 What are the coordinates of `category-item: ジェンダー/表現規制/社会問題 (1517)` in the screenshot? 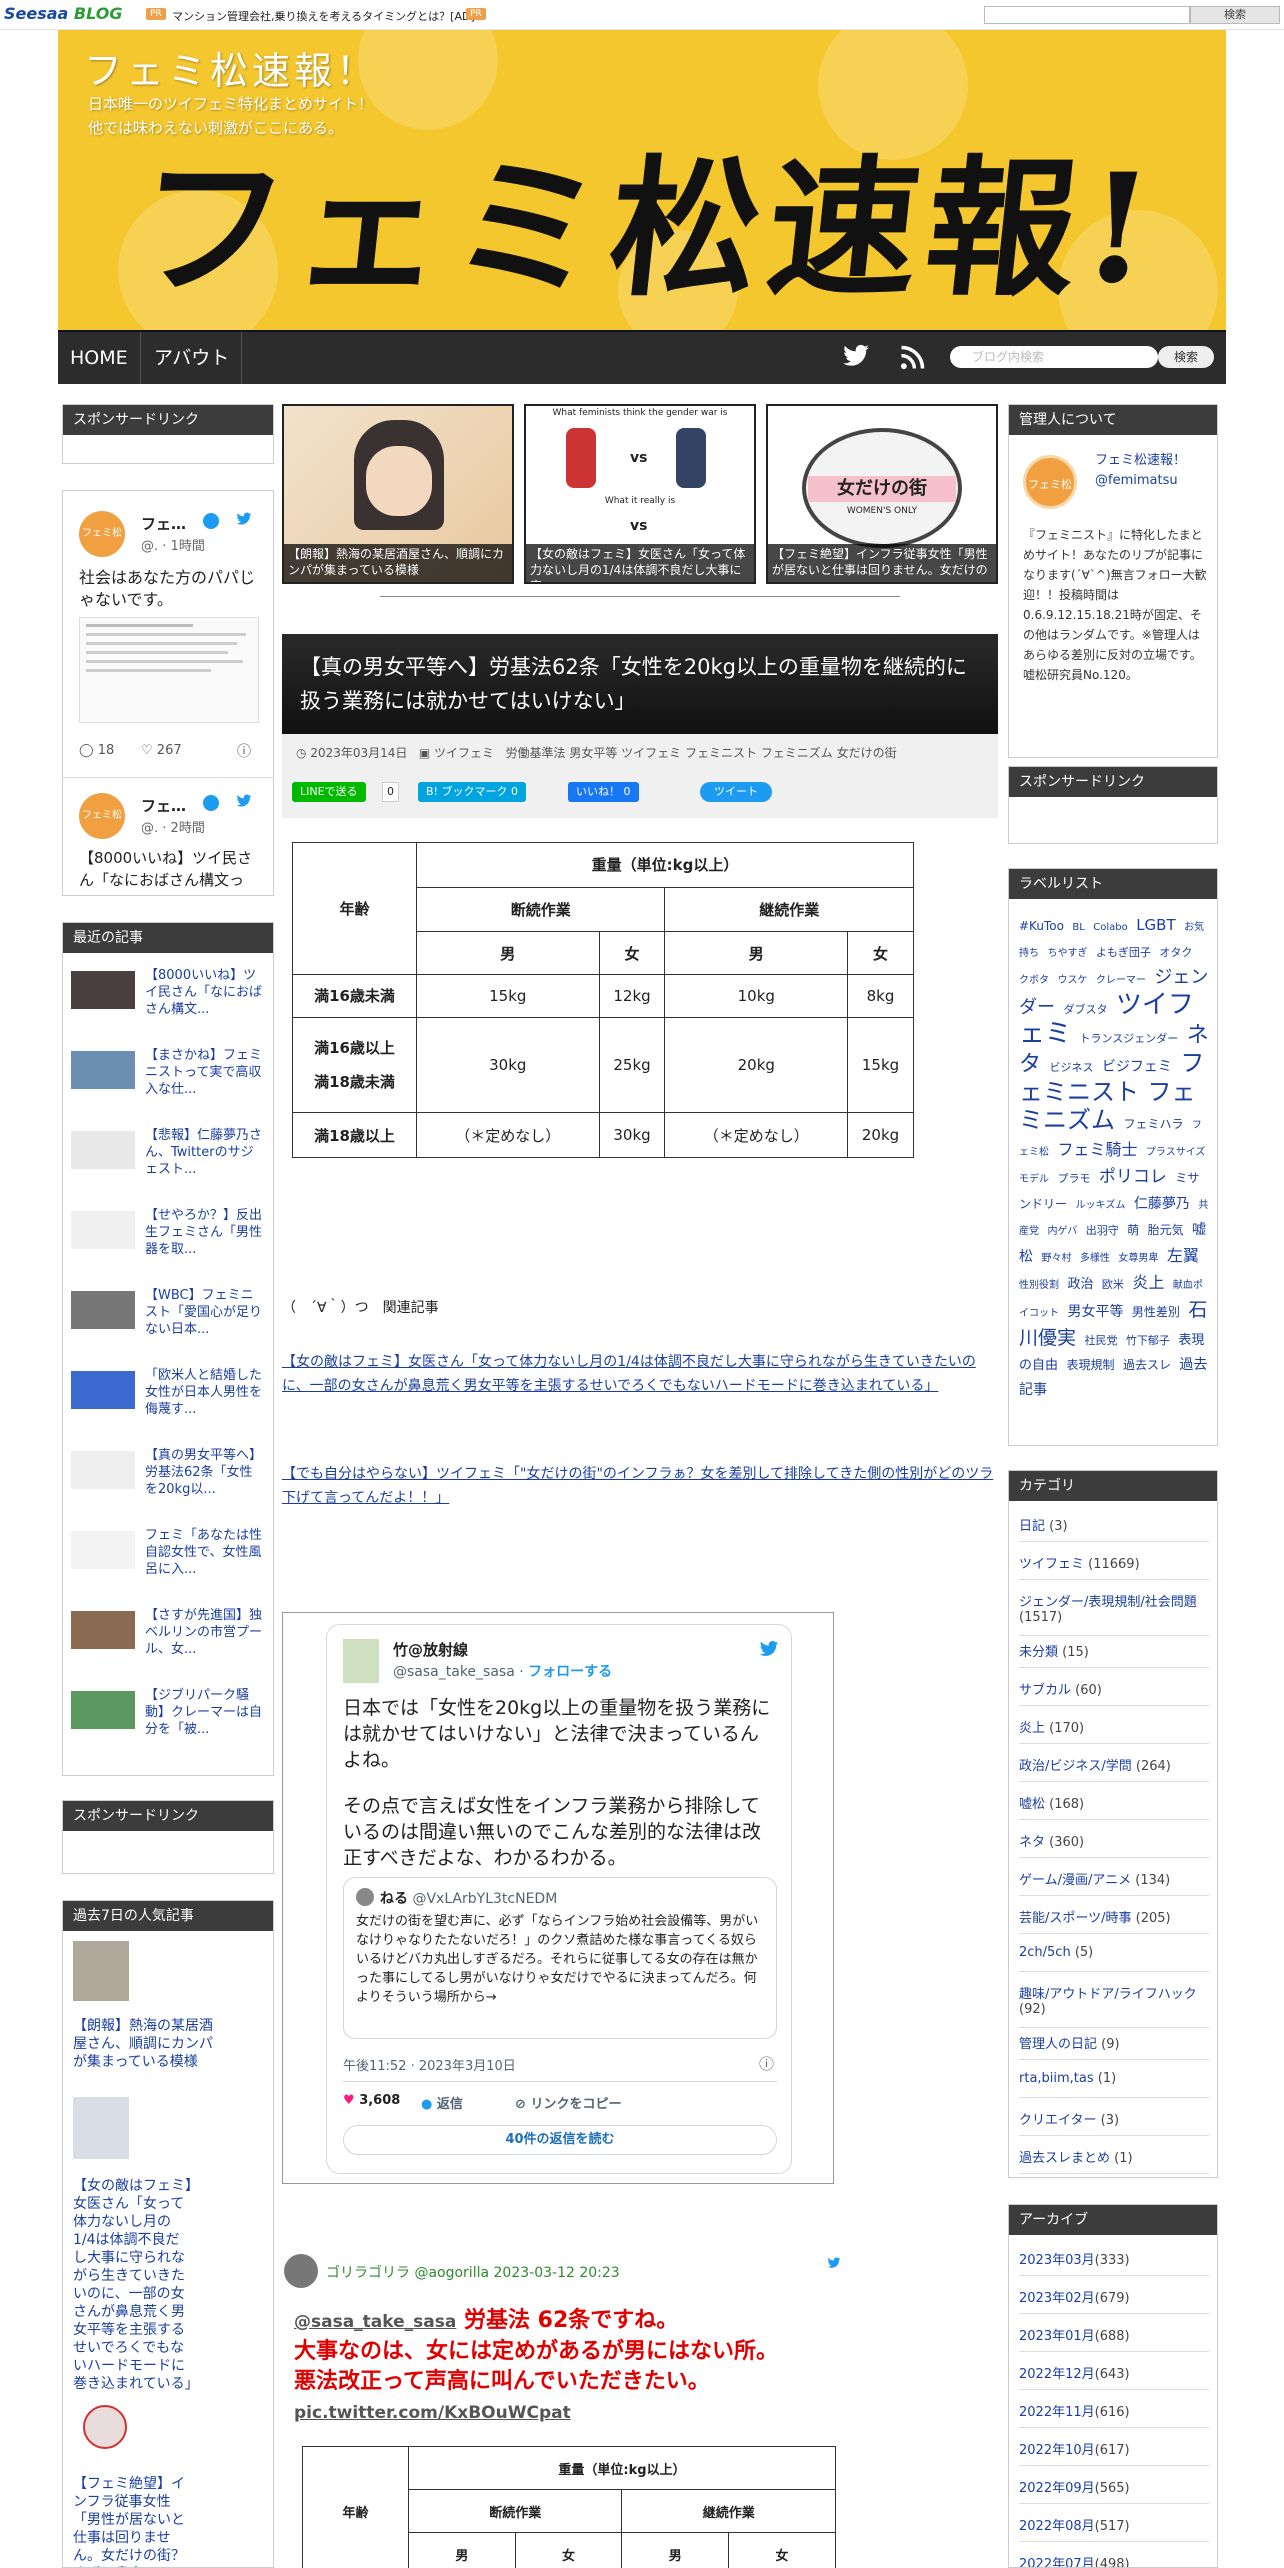 It's located at (1114, 1608).